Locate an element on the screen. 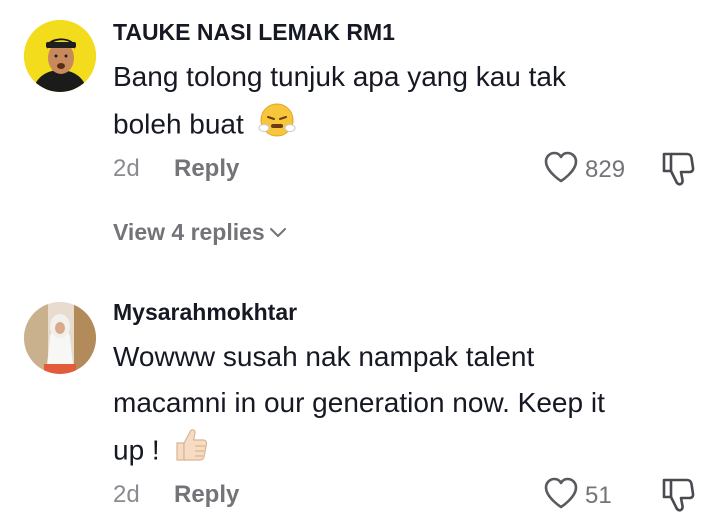 The image size is (720, 530). like-button: 51 is located at coordinates (577, 495).